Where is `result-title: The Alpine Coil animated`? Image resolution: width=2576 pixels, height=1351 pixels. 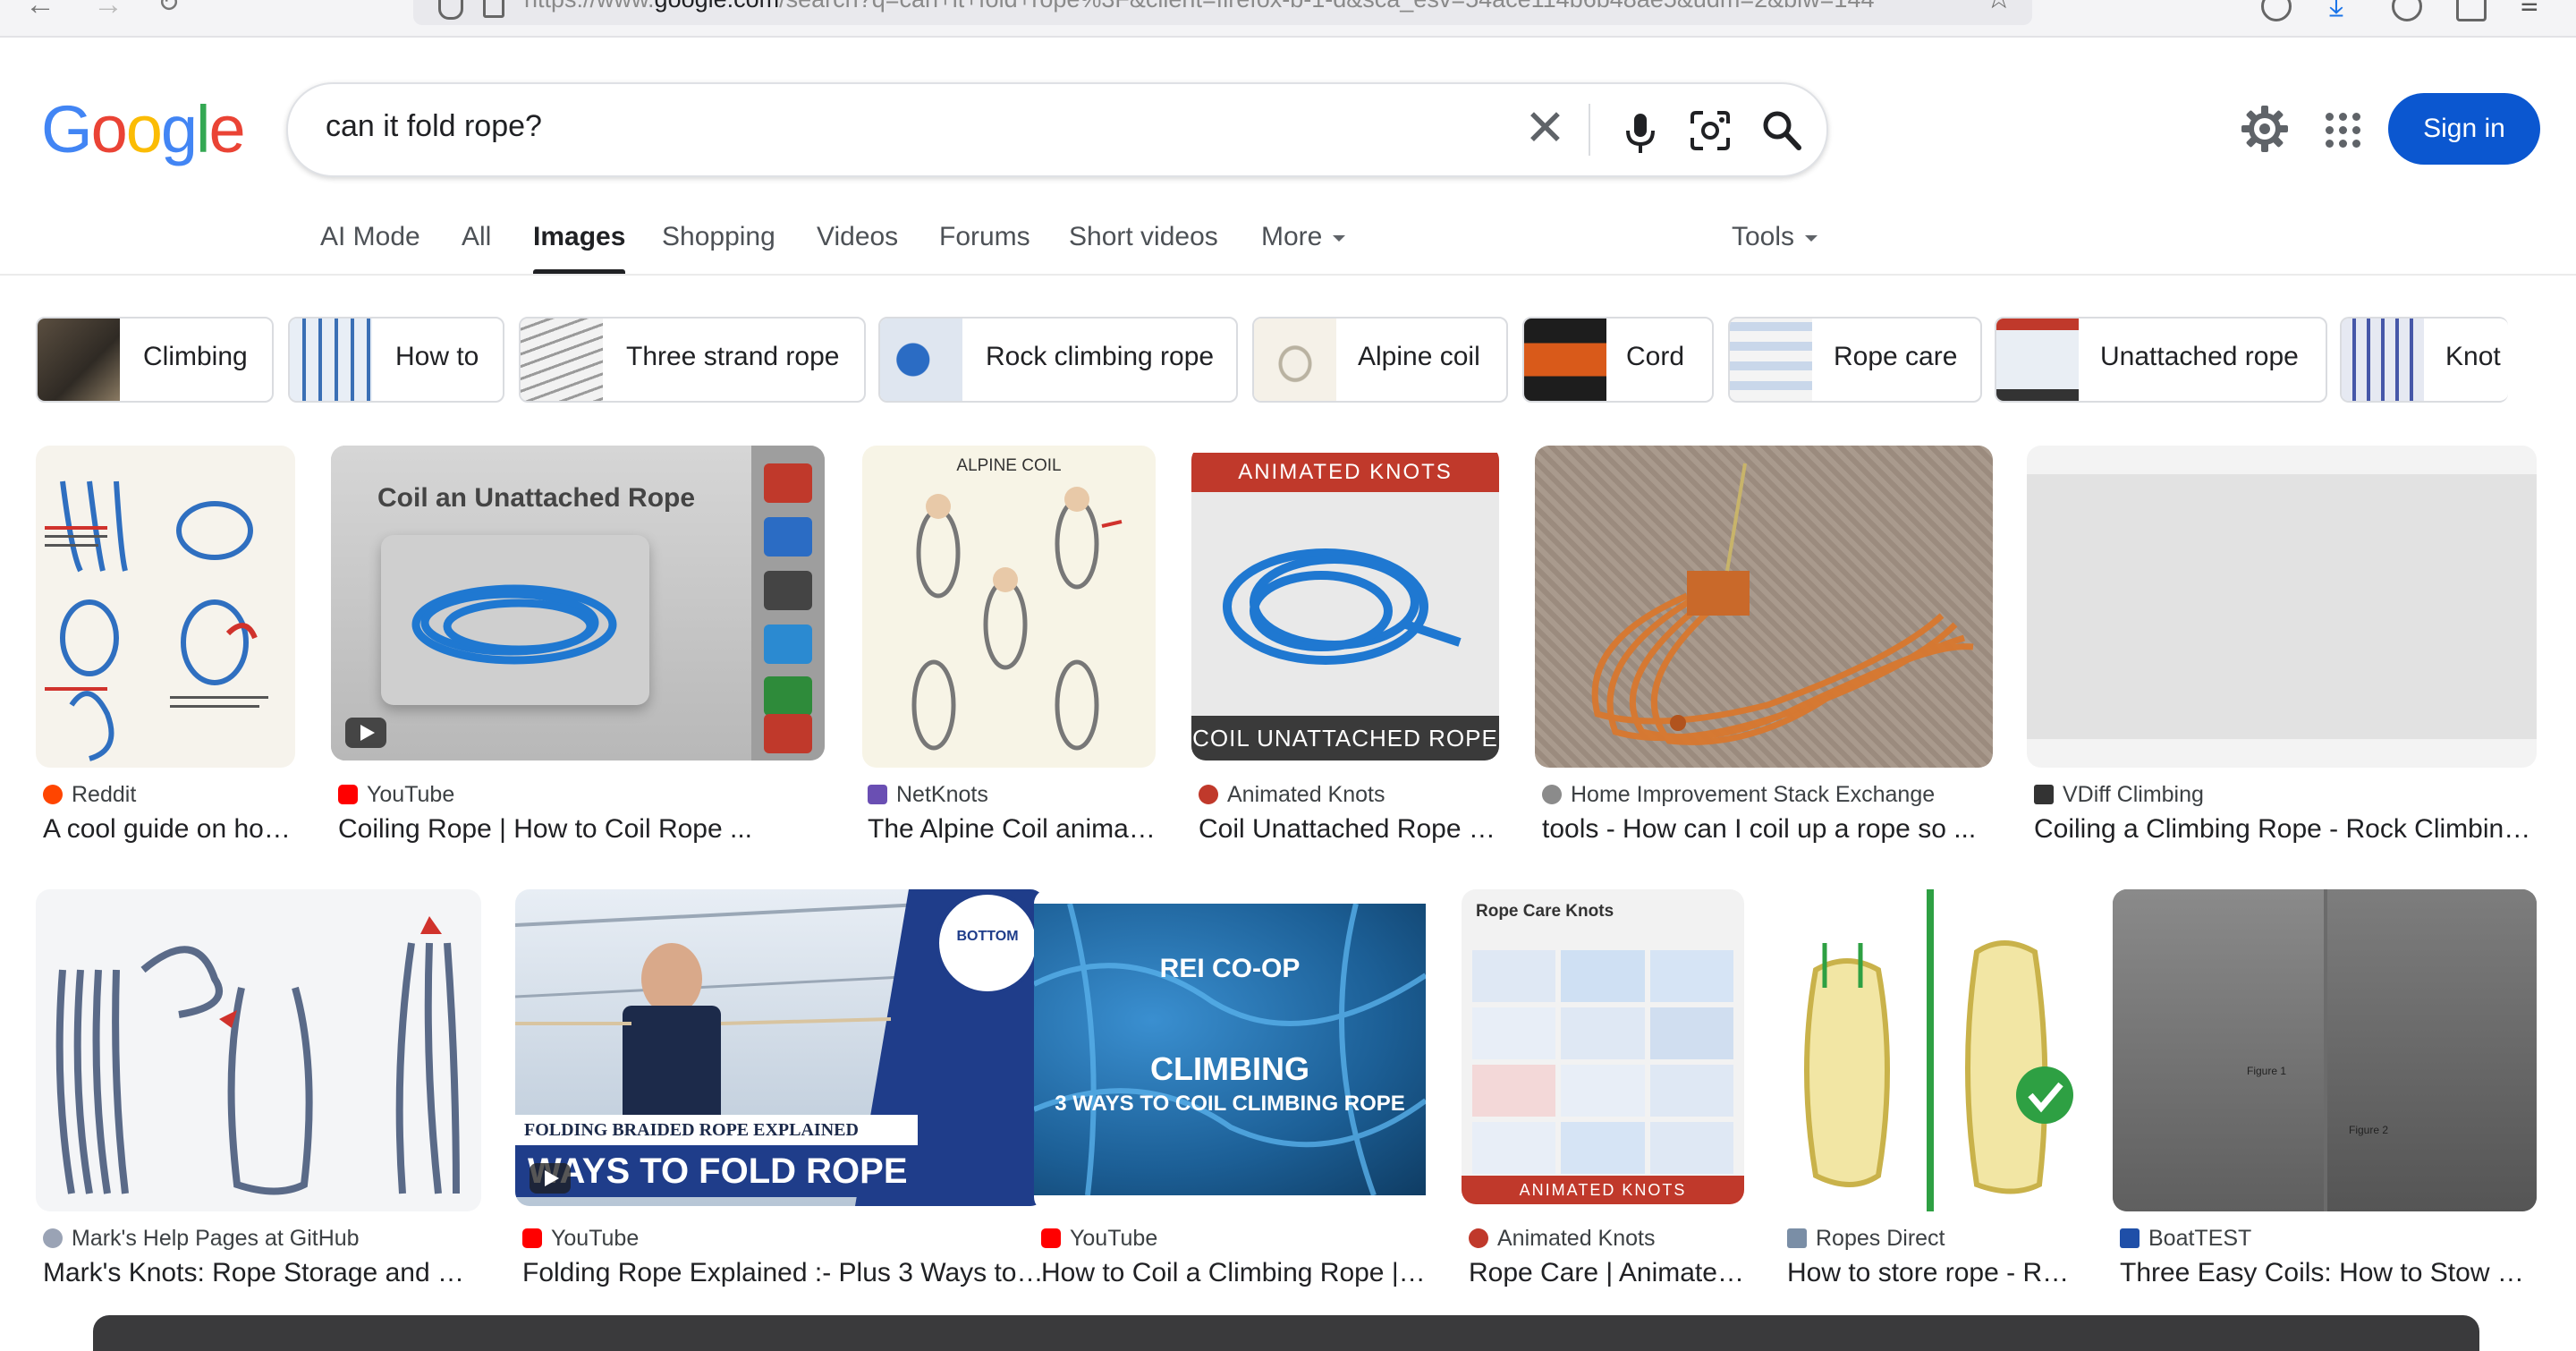 result-title: The Alpine Coil animated is located at coordinates (1012, 830).